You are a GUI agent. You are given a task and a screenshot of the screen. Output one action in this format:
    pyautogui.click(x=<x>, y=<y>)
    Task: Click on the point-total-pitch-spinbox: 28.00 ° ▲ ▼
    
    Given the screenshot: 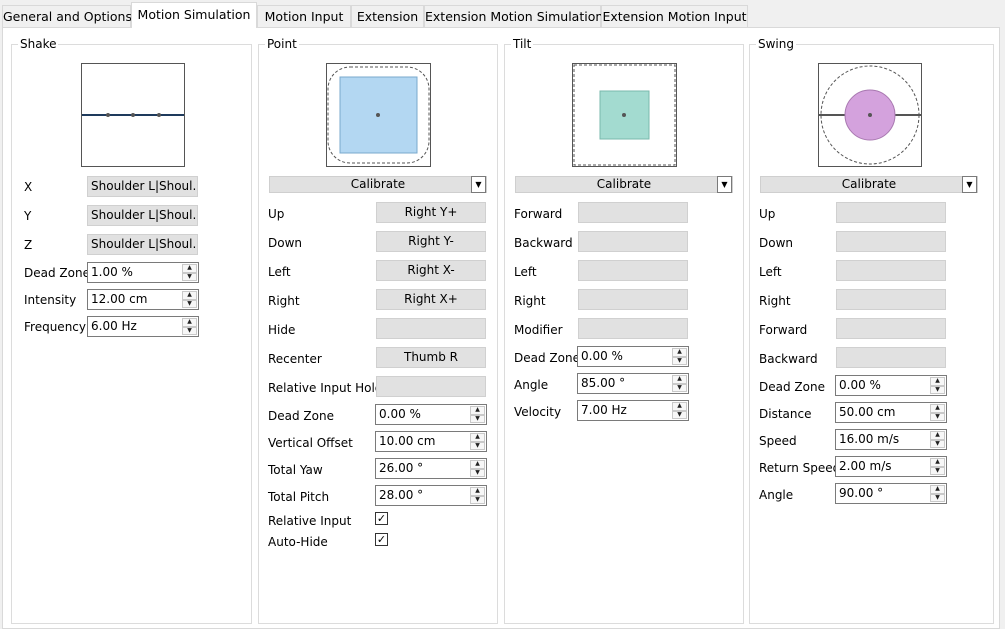 What is the action you would take?
    pyautogui.click(x=431, y=495)
    